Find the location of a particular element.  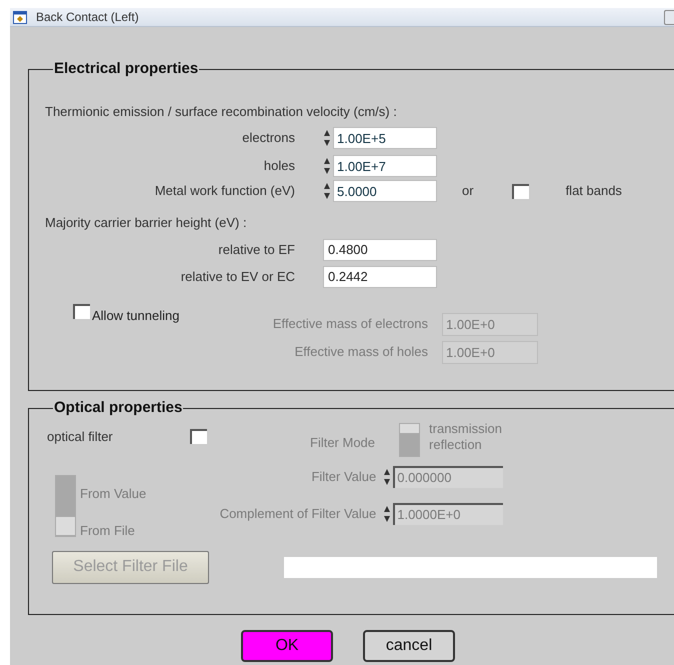

close-button is located at coordinates (669, 17).